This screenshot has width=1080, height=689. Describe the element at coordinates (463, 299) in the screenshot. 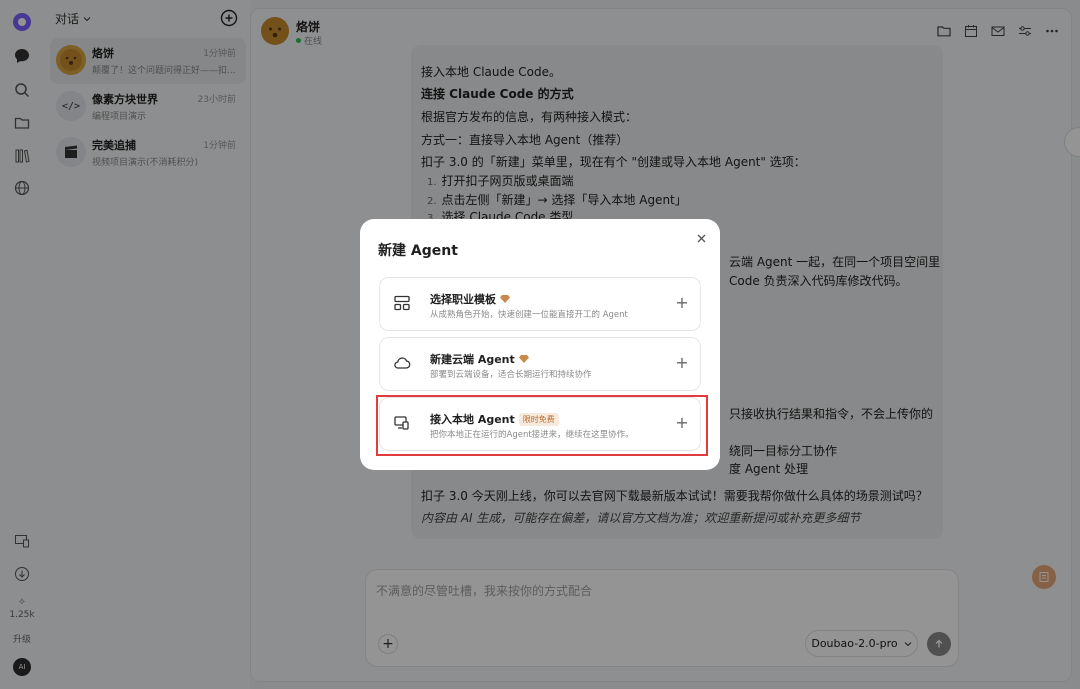

I see `option-title-text: 选择职业模板` at that location.